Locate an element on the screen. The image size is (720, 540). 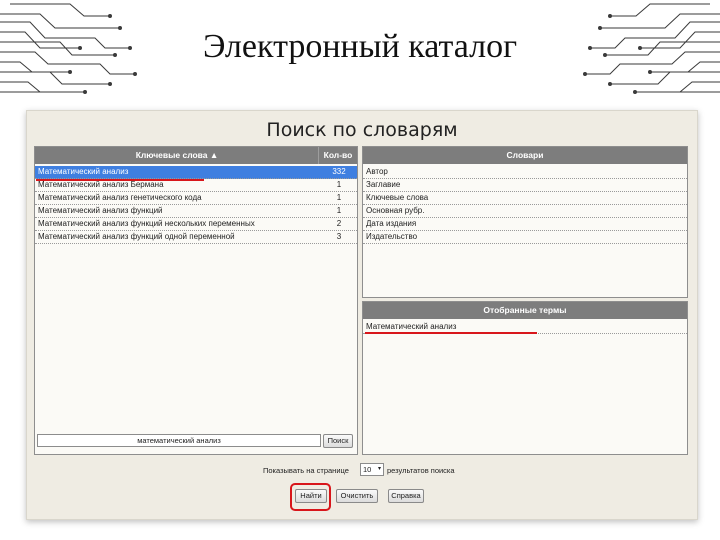
keyword-search-input: математический анализ is located at coordinates (179, 440).